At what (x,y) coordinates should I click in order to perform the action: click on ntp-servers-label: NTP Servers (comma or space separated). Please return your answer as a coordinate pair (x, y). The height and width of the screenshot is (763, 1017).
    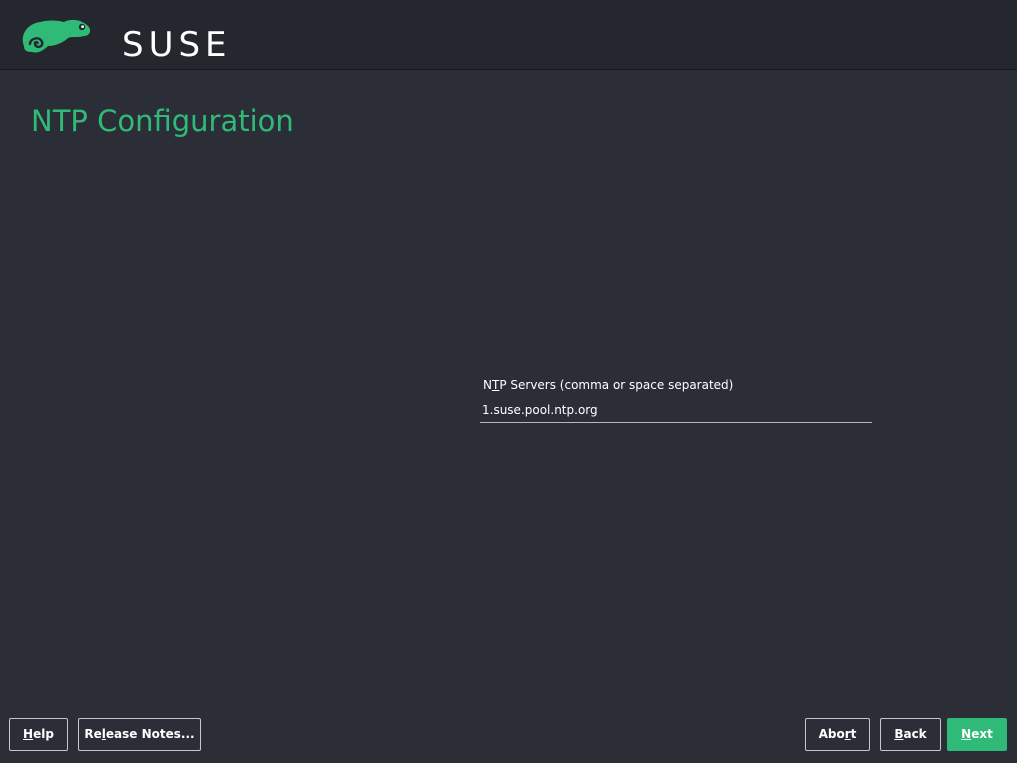
    Looking at the image, I should click on (608, 385).